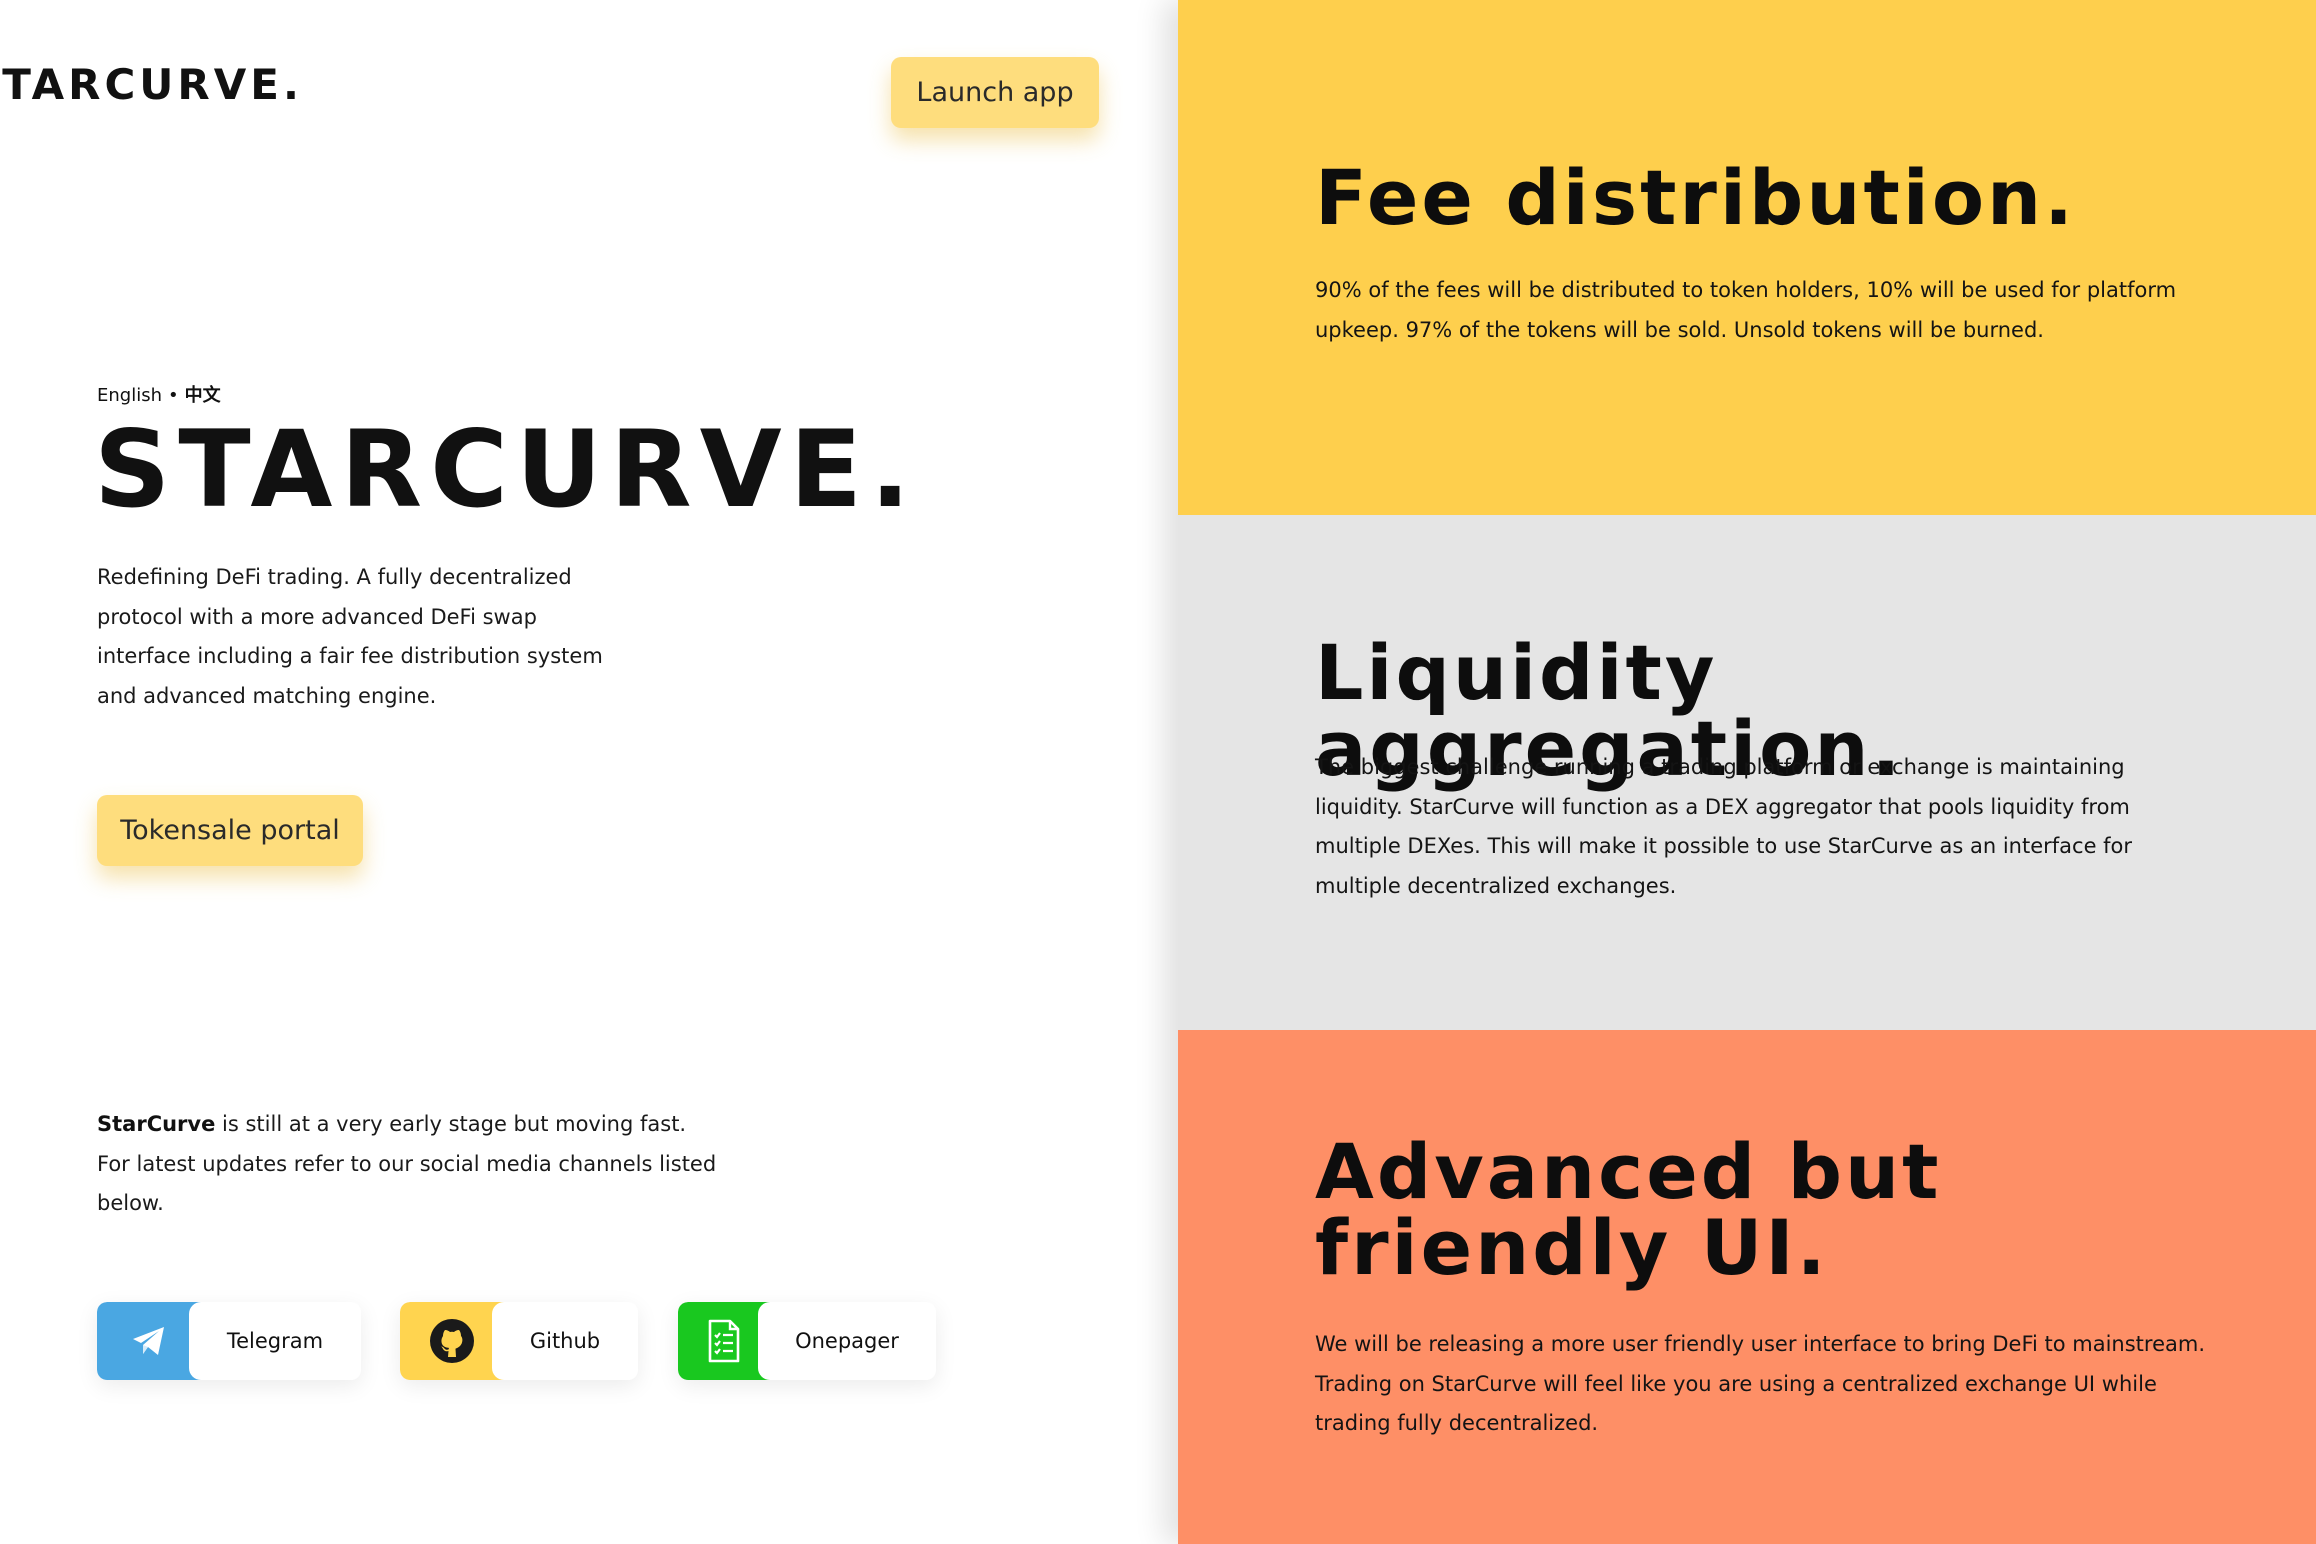 The image size is (2316, 1544). I want to click on onepager-label: Onepager, so click(847, 1341).